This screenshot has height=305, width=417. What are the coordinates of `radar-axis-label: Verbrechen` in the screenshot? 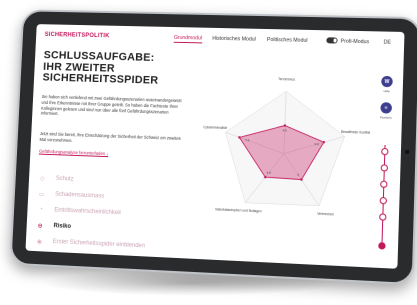 It's located at (325, 214).